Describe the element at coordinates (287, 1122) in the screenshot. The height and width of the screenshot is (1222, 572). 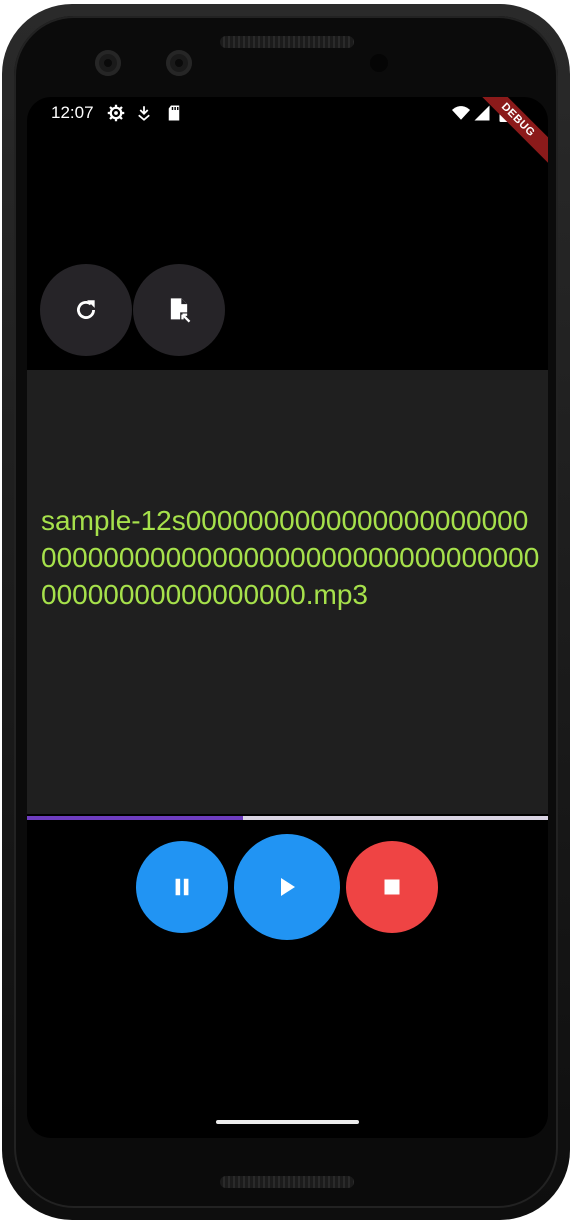
I see `home-indicator` at that location.